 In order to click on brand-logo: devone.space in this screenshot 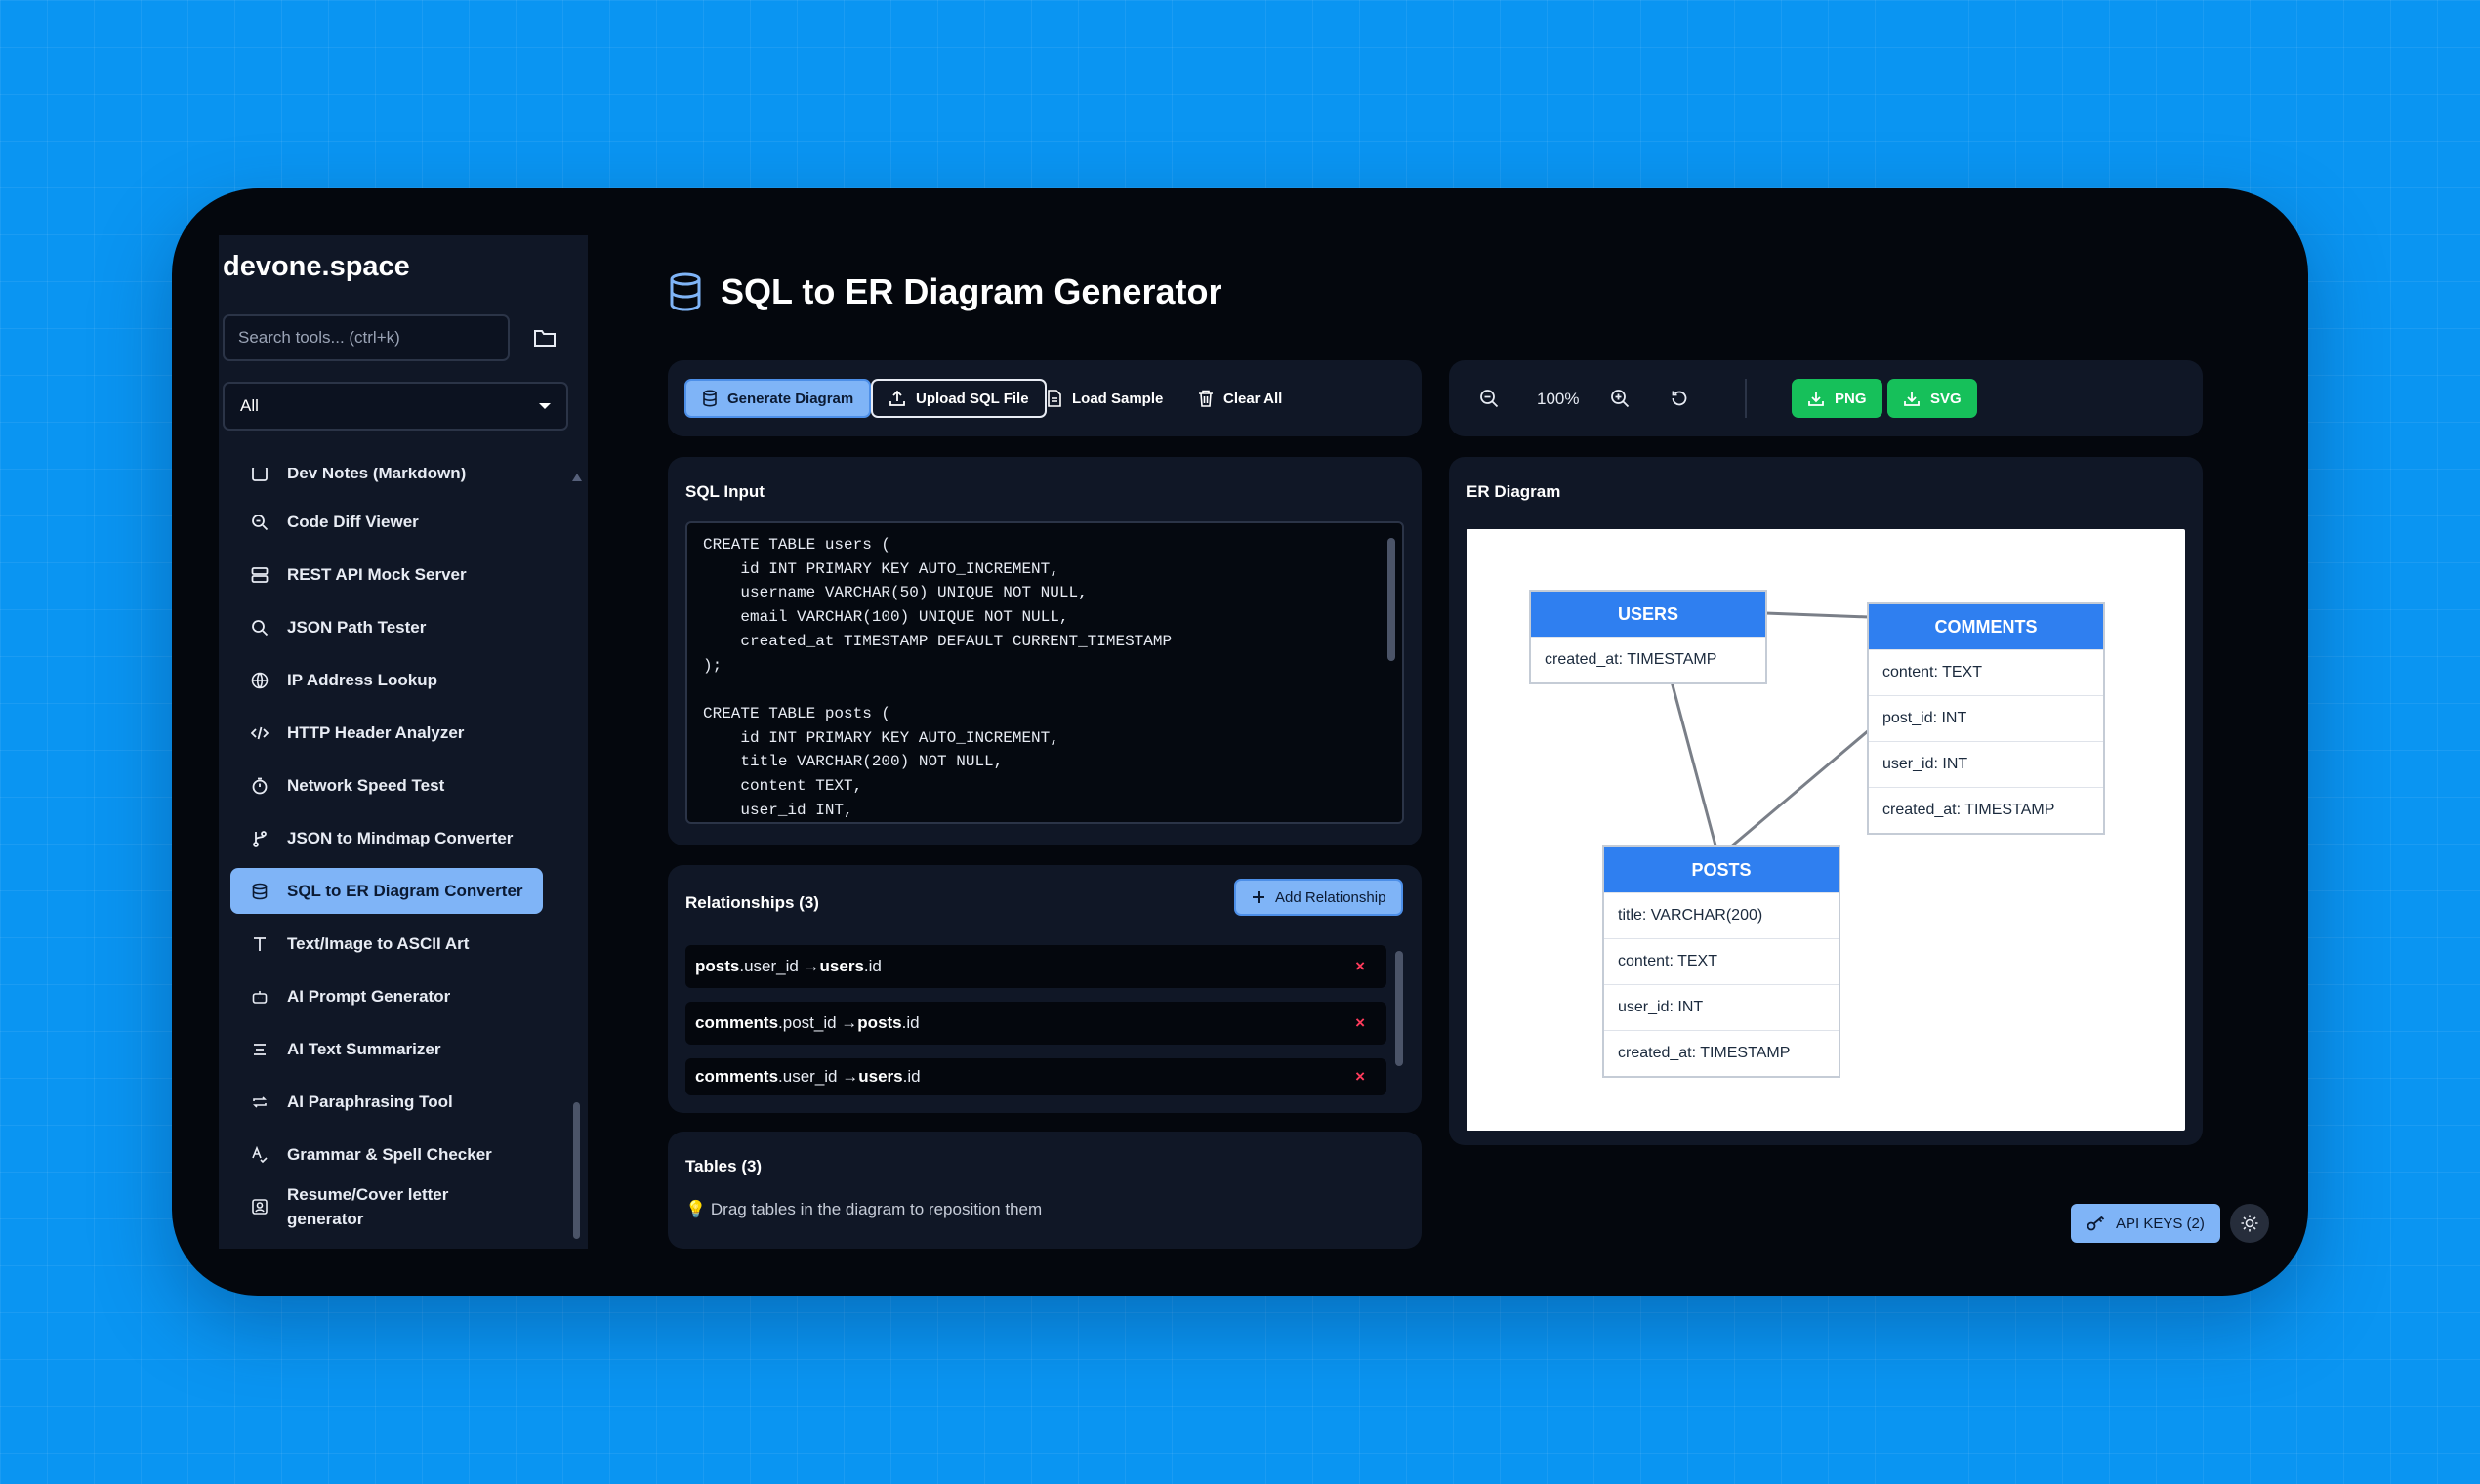, I will do `click(316, 267)`.